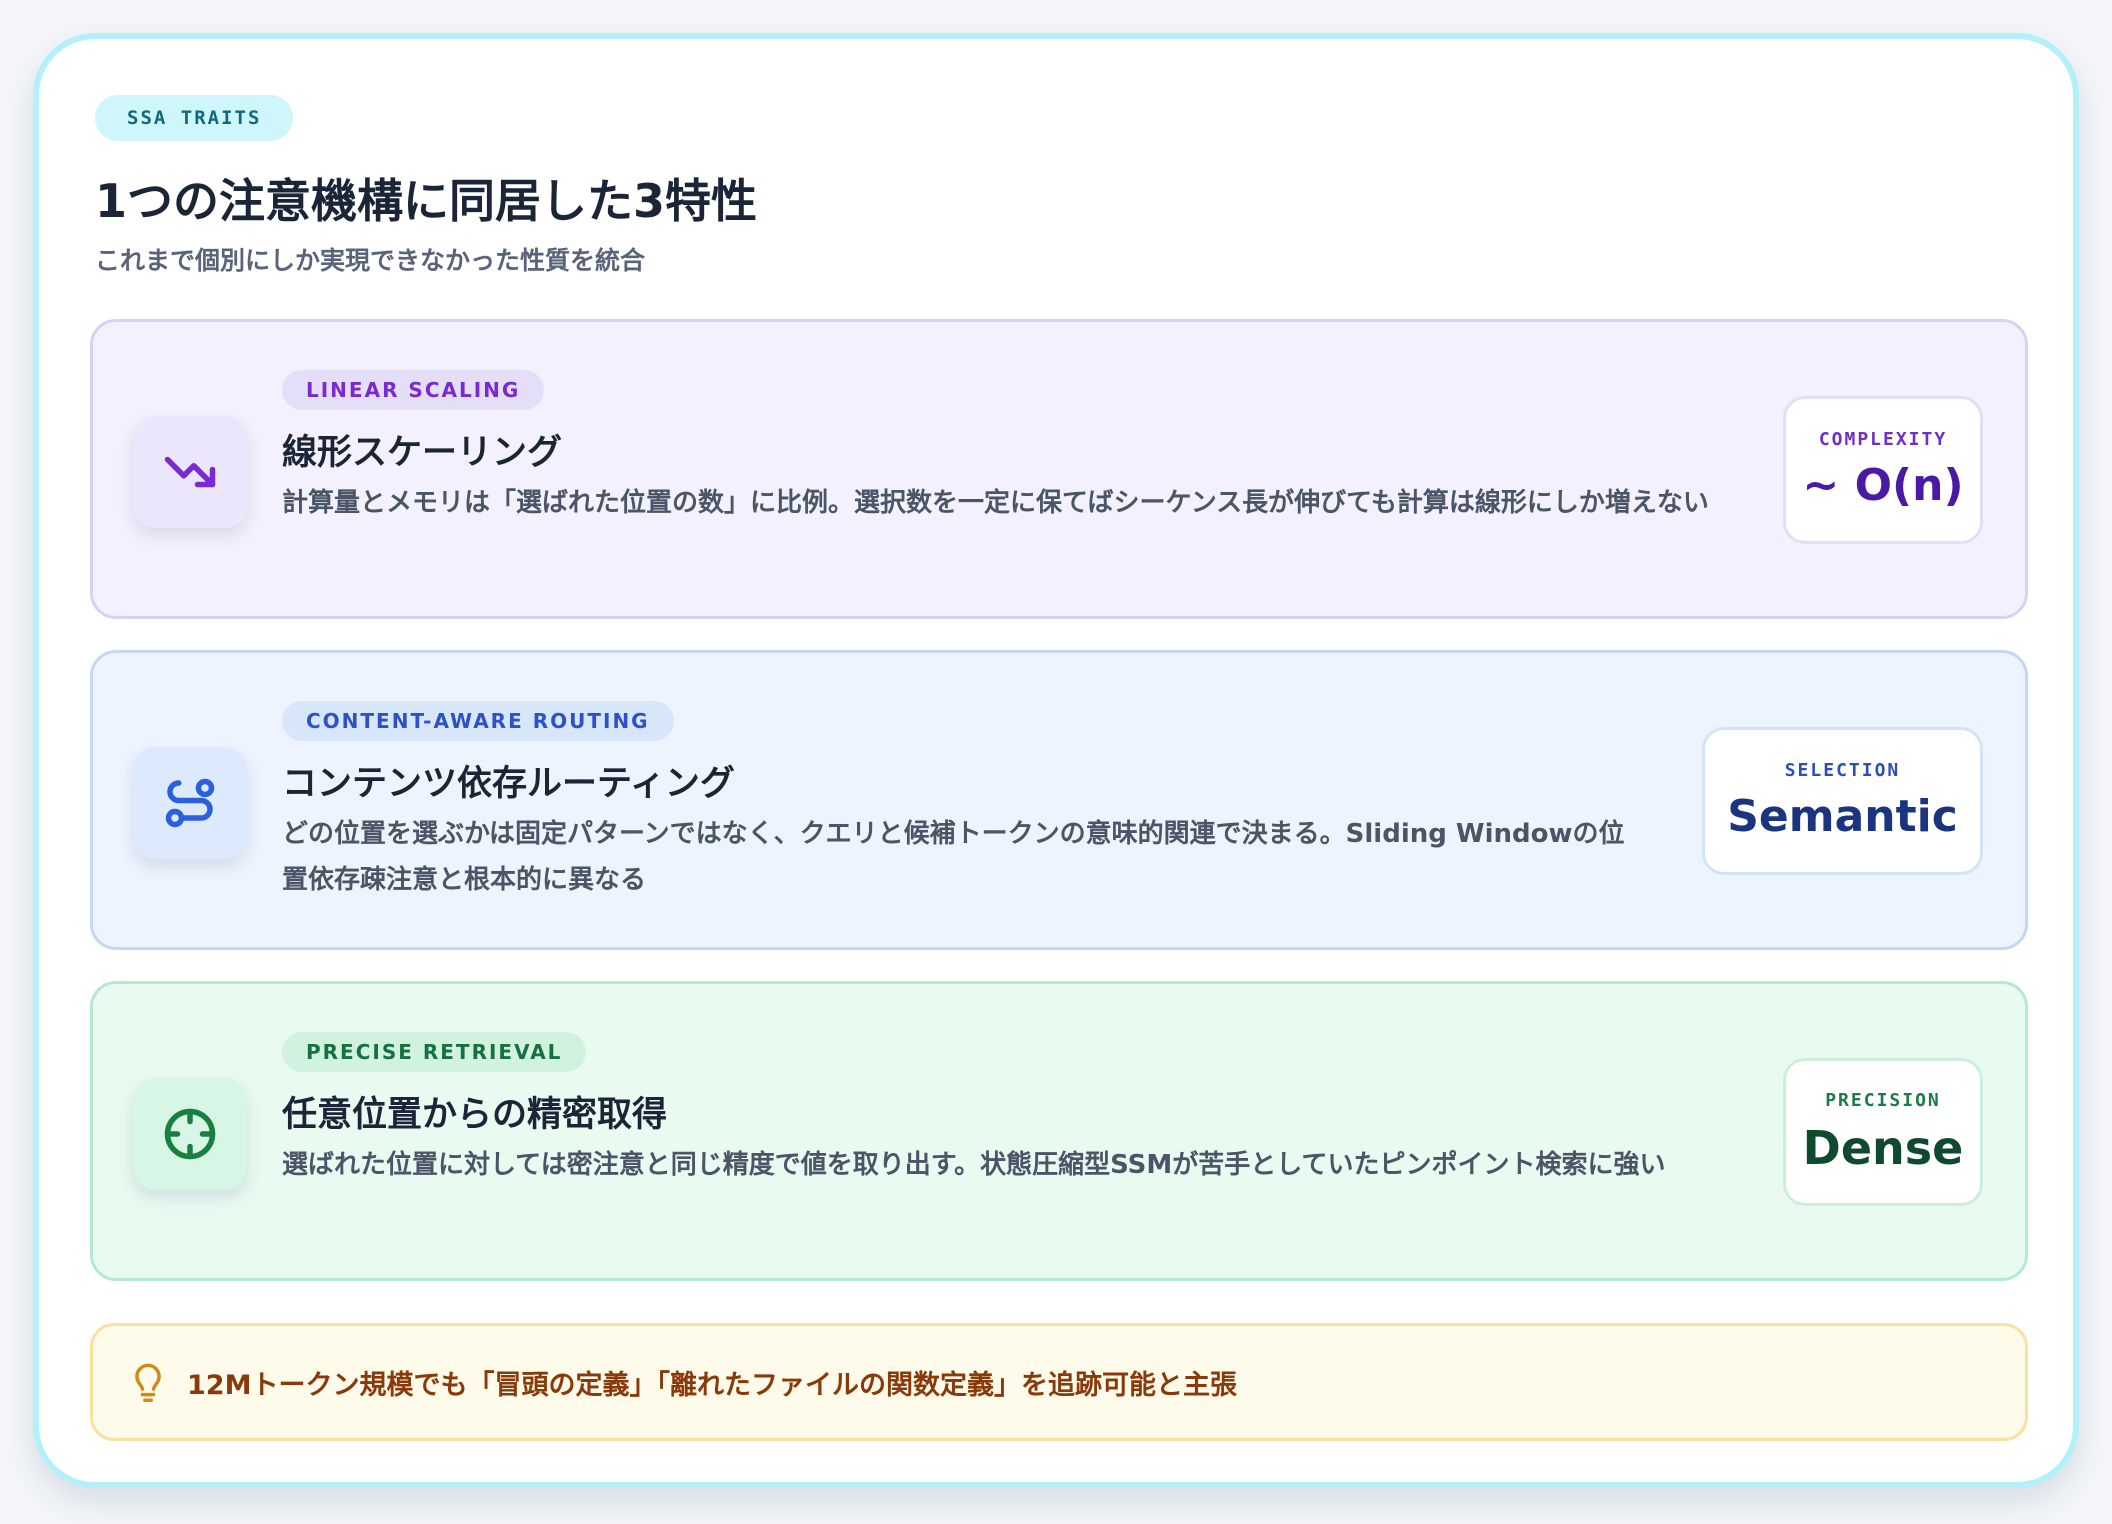  Describe the element at coordinates (190, 1134) in the screenshot. I see `crosshair-icon` at that location.